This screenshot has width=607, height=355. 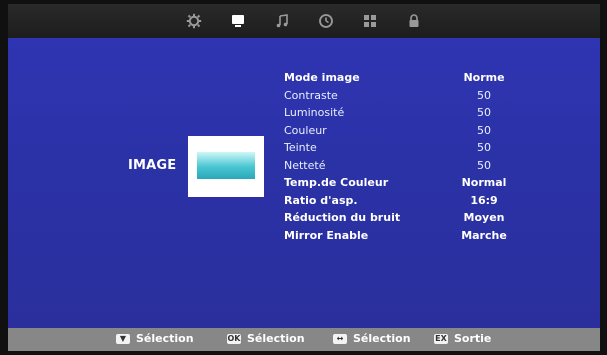 I want to click on exit-key-icon: EX, so click(x=441, y=338).